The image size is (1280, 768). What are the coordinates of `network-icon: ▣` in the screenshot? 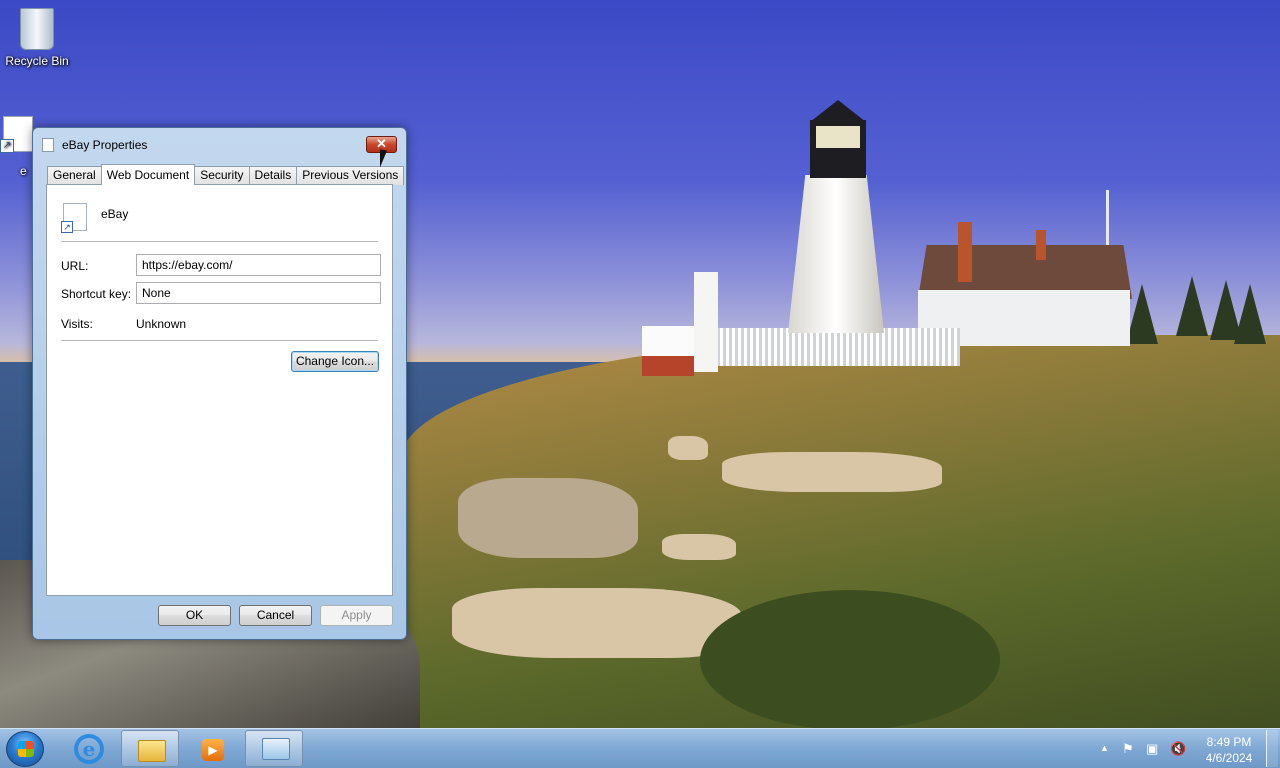 It's located at (1152, 749).